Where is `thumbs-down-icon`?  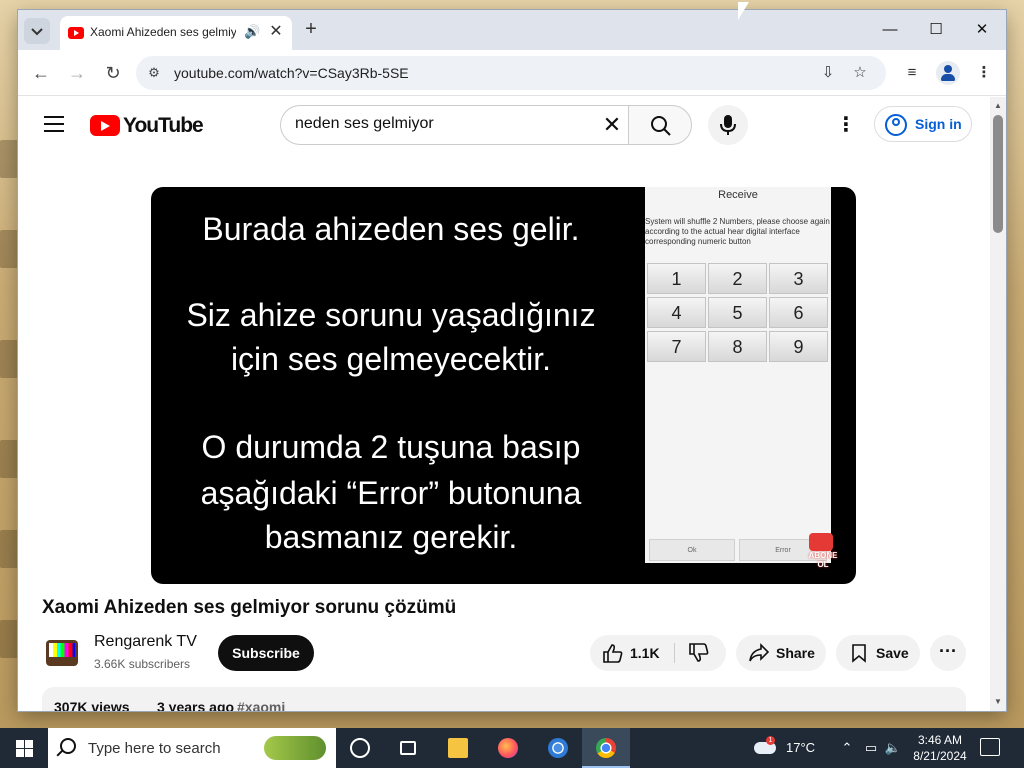 thumbs-down-icon is located at coordinates (699, 652).